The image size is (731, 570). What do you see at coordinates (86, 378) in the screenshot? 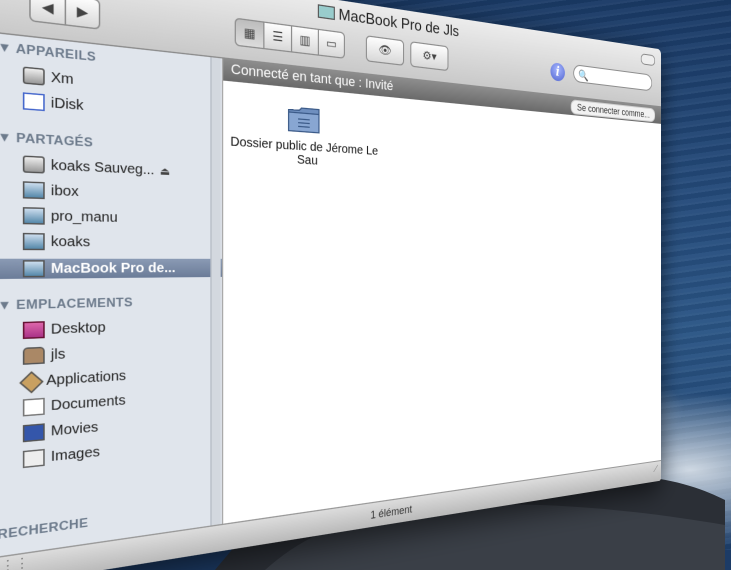
I see `sidebar-item-label: Applications` at bounding box center [86, 378].